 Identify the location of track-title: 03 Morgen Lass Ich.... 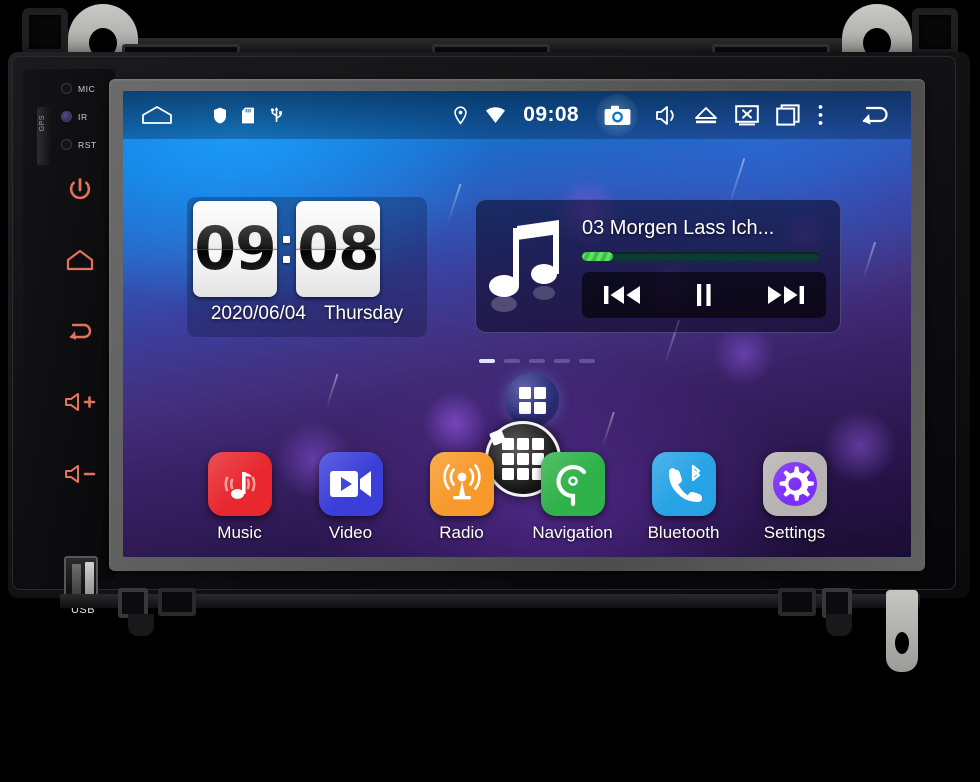
(678, 227).